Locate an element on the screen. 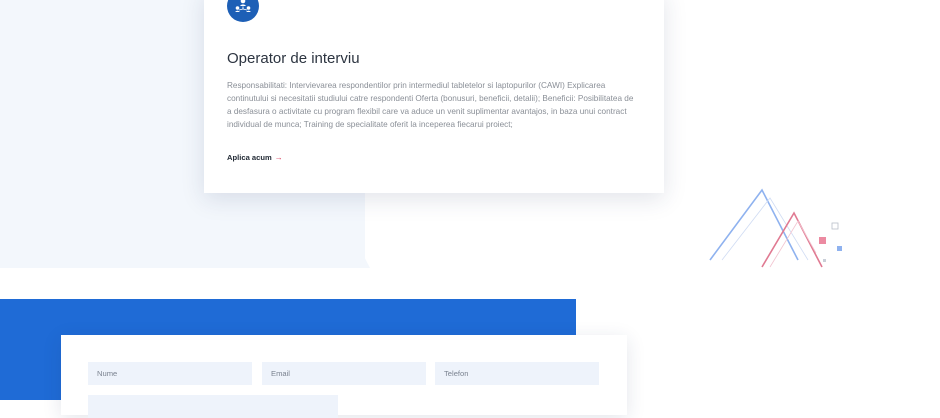 This screenshot has width=940, height=418. apply-label: Aplica acum is located at coordinates (249, 157).